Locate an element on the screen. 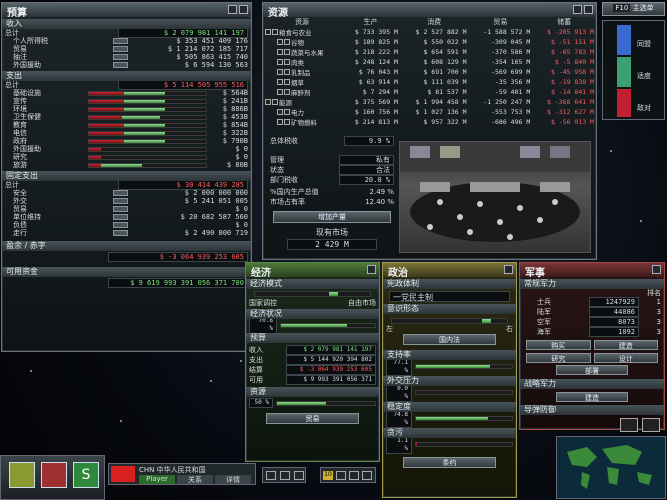  mail-icon is located at coordinates (299, 475).